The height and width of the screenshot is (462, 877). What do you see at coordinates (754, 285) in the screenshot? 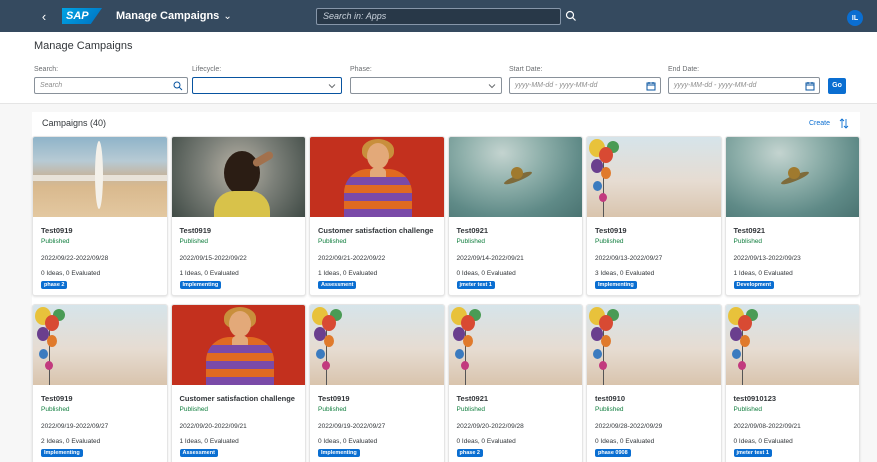
I see `phase-badge: Development` at bounding box center [754, 285].